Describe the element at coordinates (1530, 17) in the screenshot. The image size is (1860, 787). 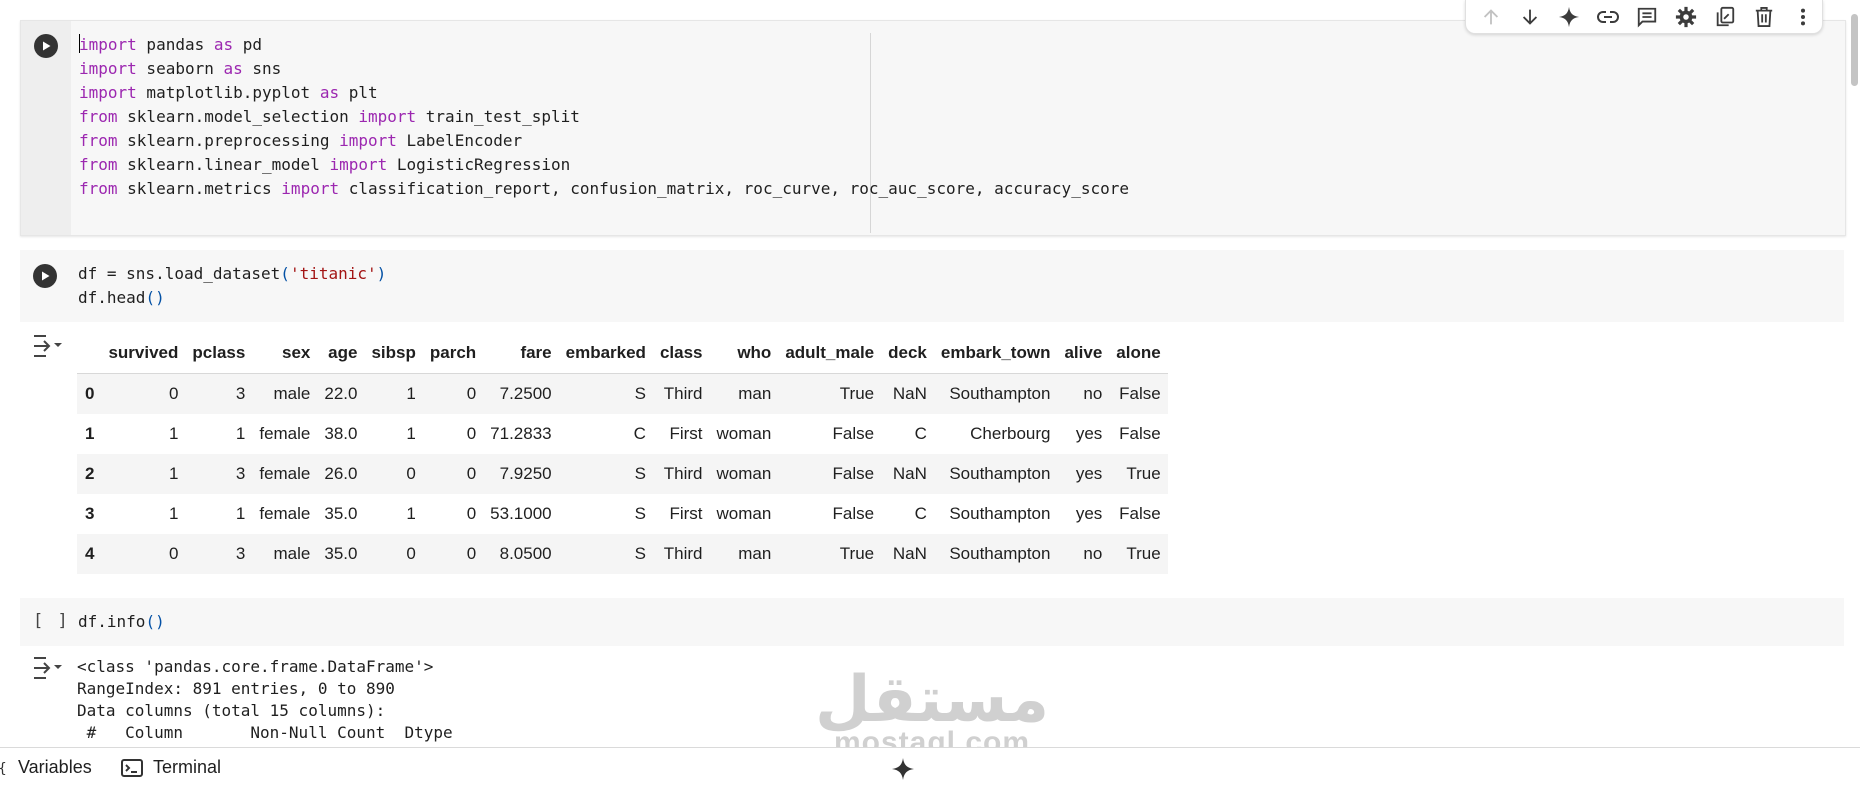
I see `move-cell-down-button` at that location.